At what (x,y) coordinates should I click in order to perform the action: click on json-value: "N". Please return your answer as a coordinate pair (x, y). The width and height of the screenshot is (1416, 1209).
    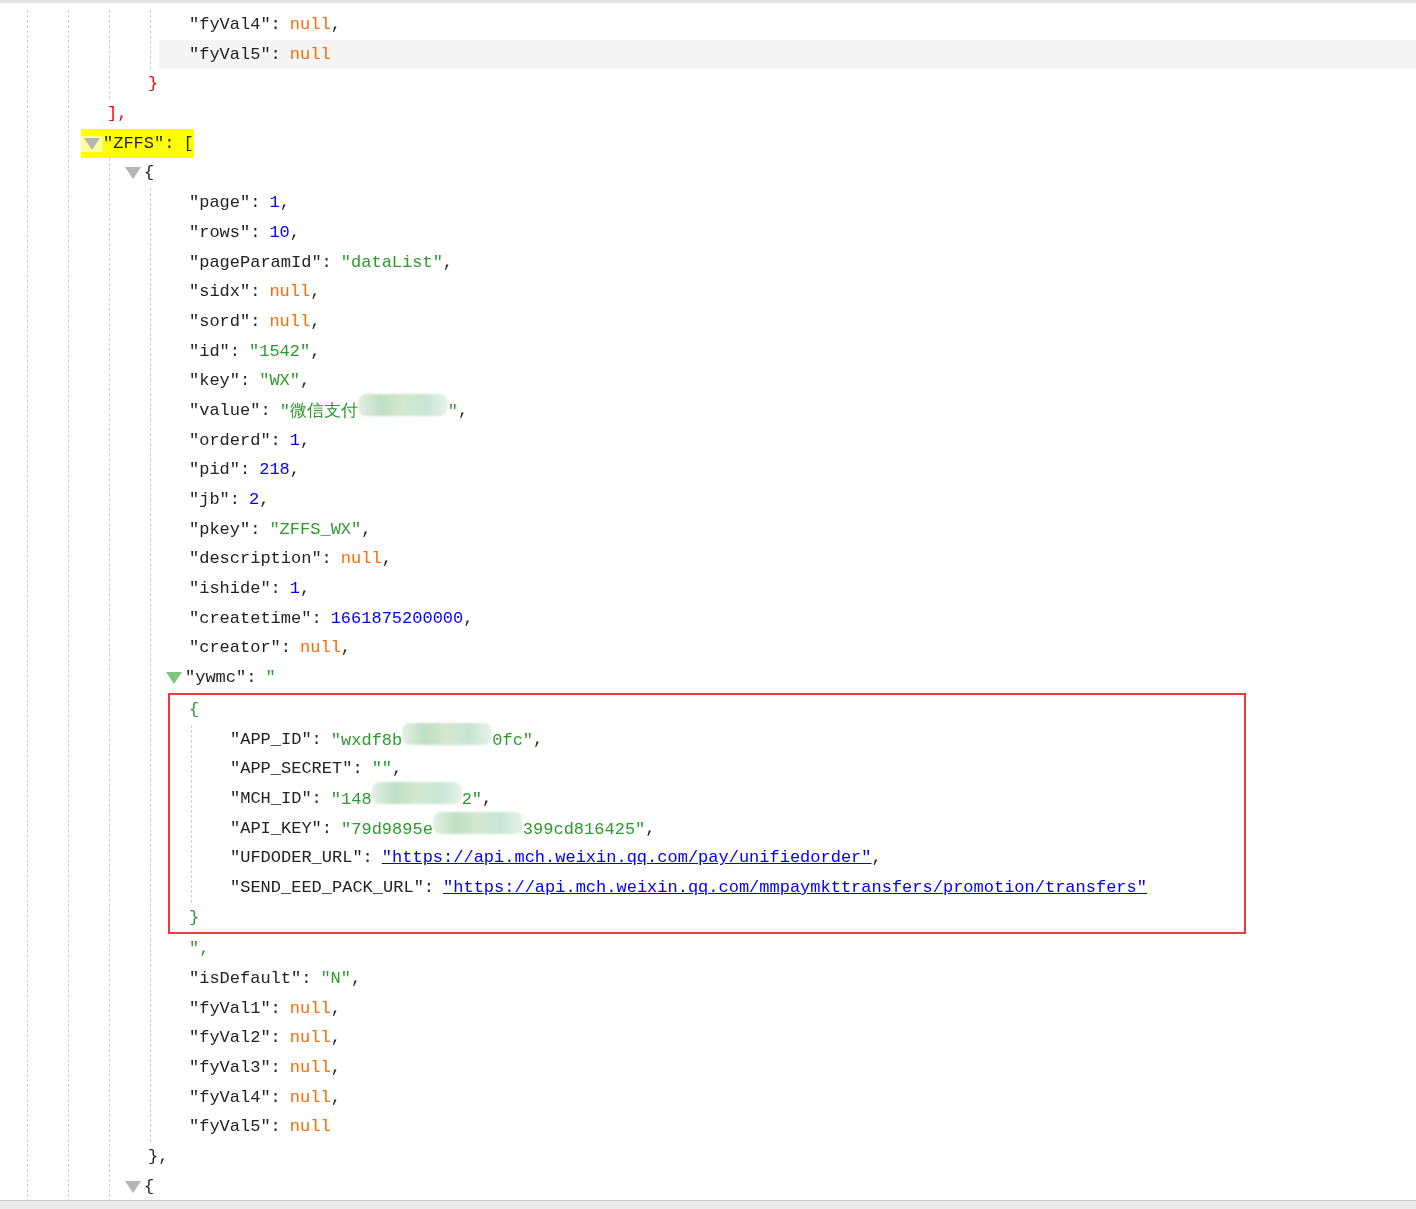
    Looking at the image, I should click on (336, 979).